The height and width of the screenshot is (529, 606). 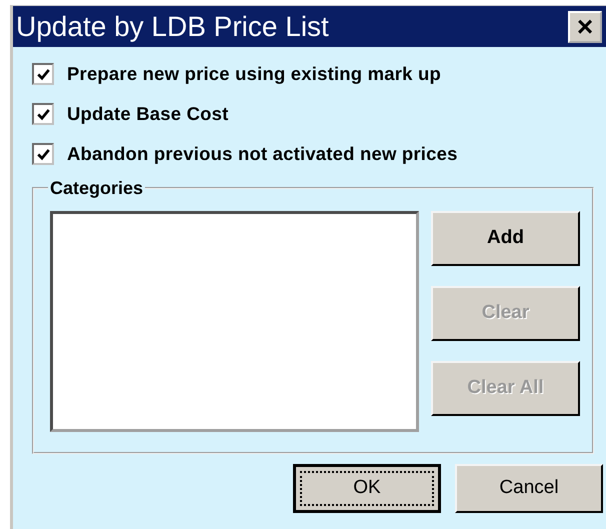 What do you see at coordinates (367, 488) in the screenshot?
I see `ok-button: OK` at bounding box center [367, 488].